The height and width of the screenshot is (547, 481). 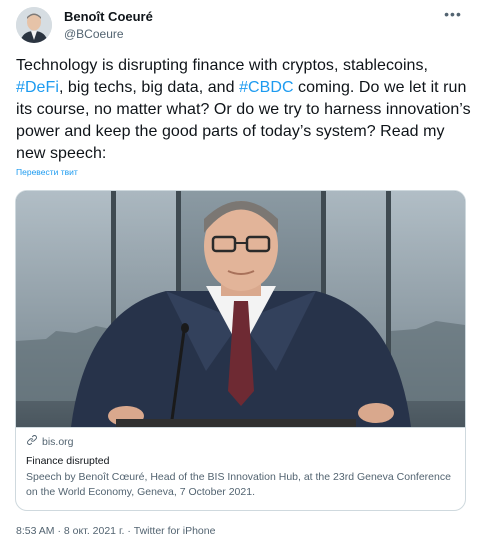 I want to click on tweet-header: Benoît Coeuré @BCoeure •••, so click(x=240, y=27).